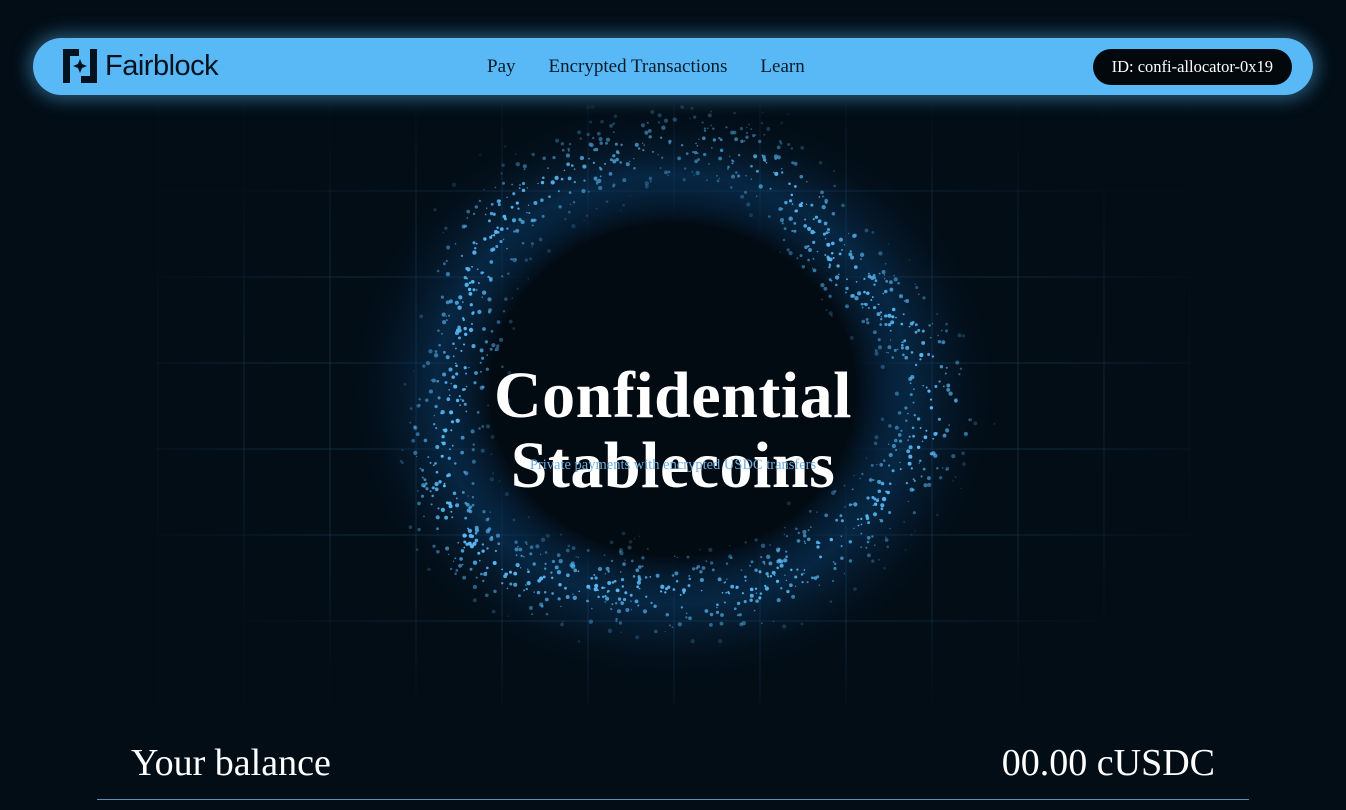 The image size is (1346, 810). I want to click on balance-value: 00.00 cUSDC, so click(1108, 763).